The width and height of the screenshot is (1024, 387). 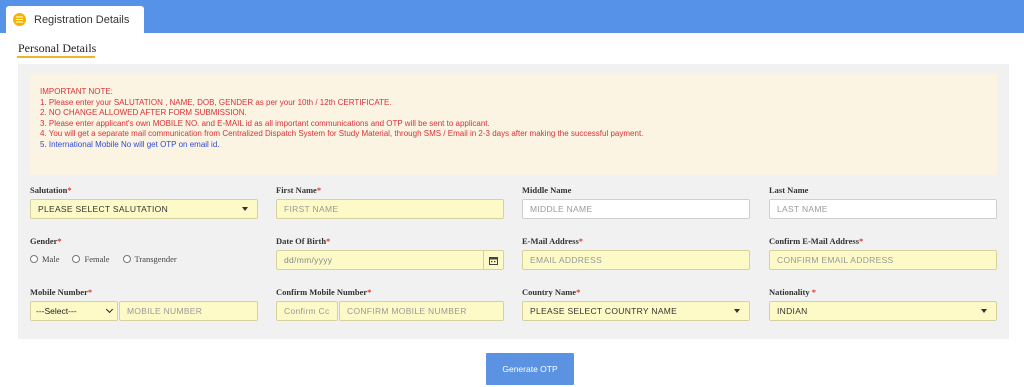 I want to click on nationality-select: INDIAN, so click(x=883, y=311).